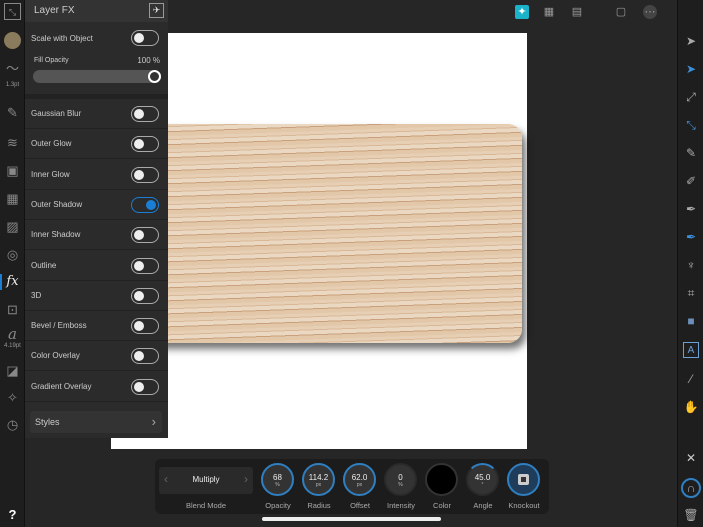 Image resolution: width=703 pixels, height=527 pixels. I want to click on layer-fx-icon: ⤡, so click(12, 11).